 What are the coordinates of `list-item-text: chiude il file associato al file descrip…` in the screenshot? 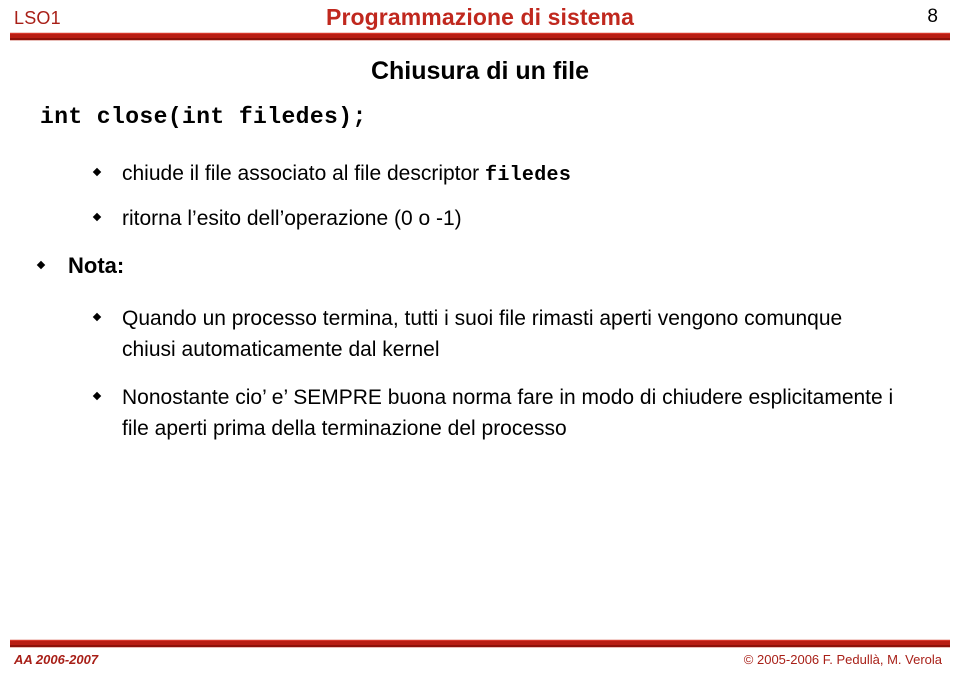 It's located at (508, 174).